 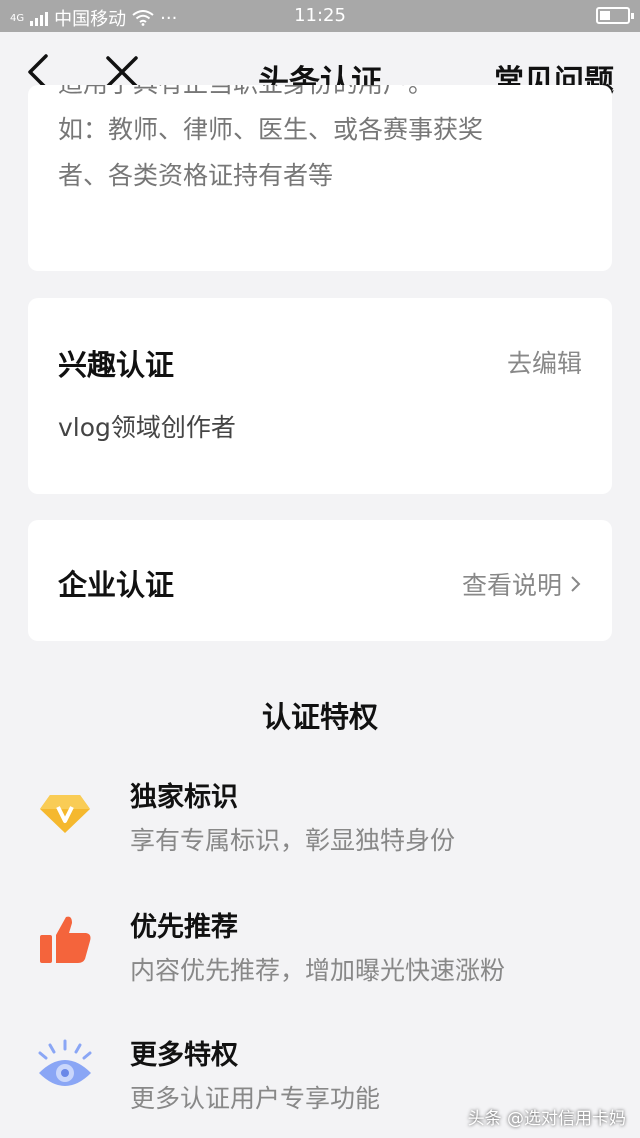 I want to click on watermark: 头条 @选对信用卡妈, so click(x=546, y=1119).